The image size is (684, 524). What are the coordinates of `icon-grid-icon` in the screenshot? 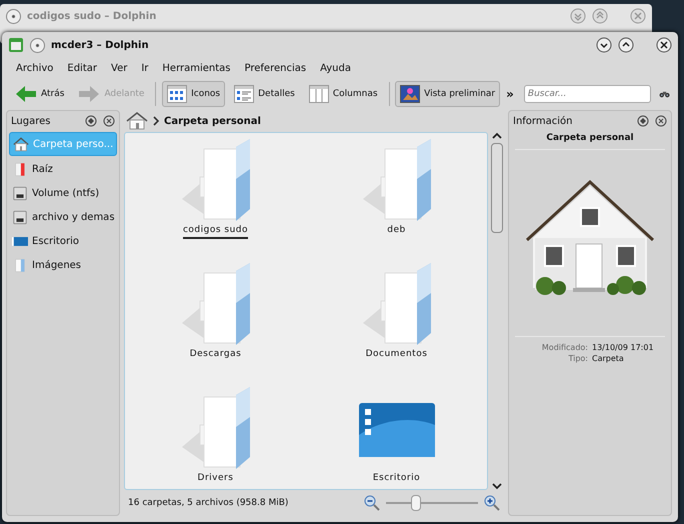 It's located at (177, 94).